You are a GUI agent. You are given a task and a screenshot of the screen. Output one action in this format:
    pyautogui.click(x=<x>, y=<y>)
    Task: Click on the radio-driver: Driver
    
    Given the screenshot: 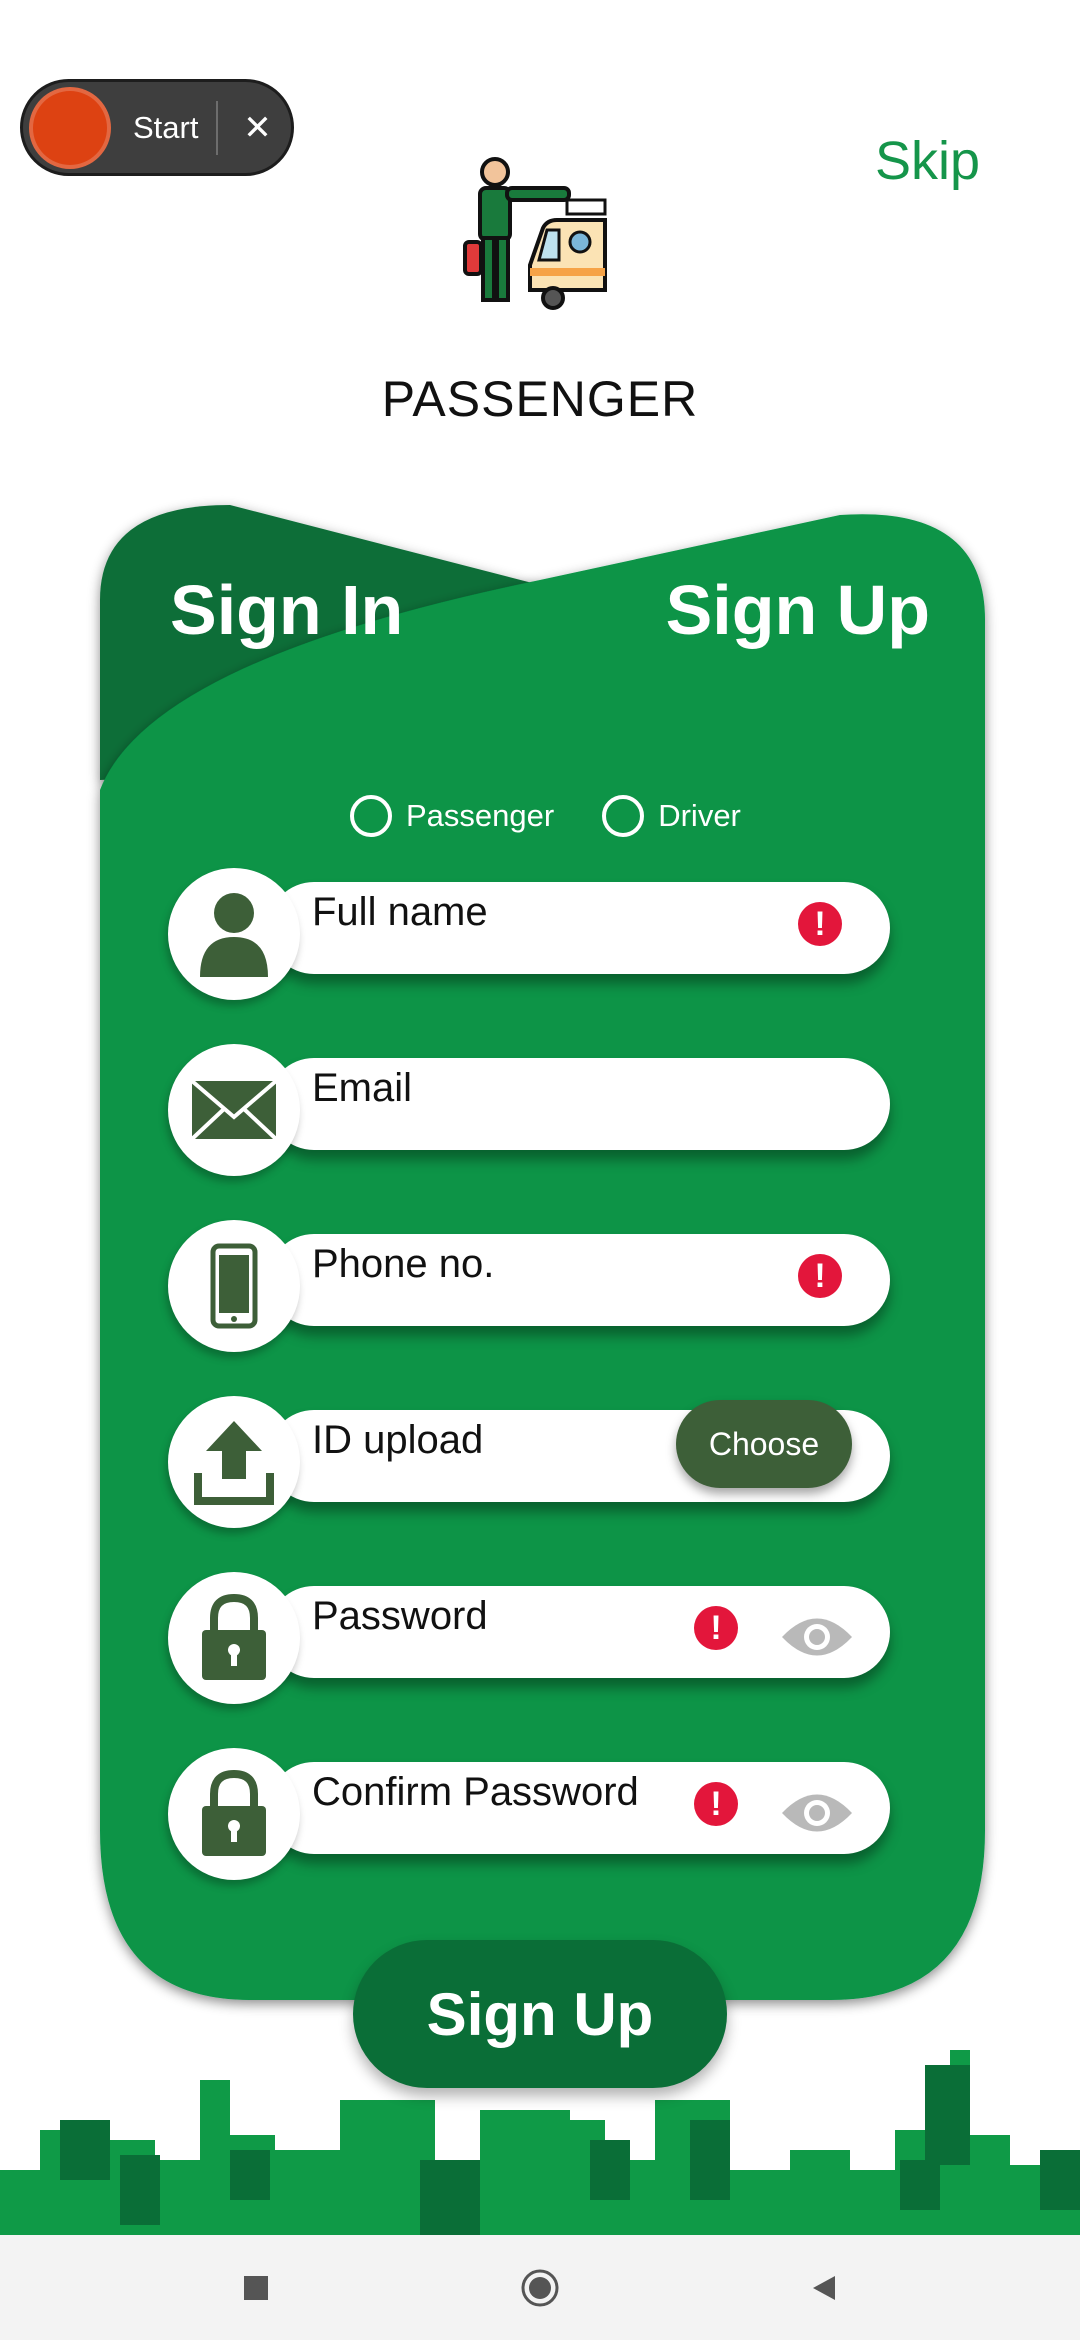 What is the action you would take?
    pyautogui.click(x=671, y=816)
    